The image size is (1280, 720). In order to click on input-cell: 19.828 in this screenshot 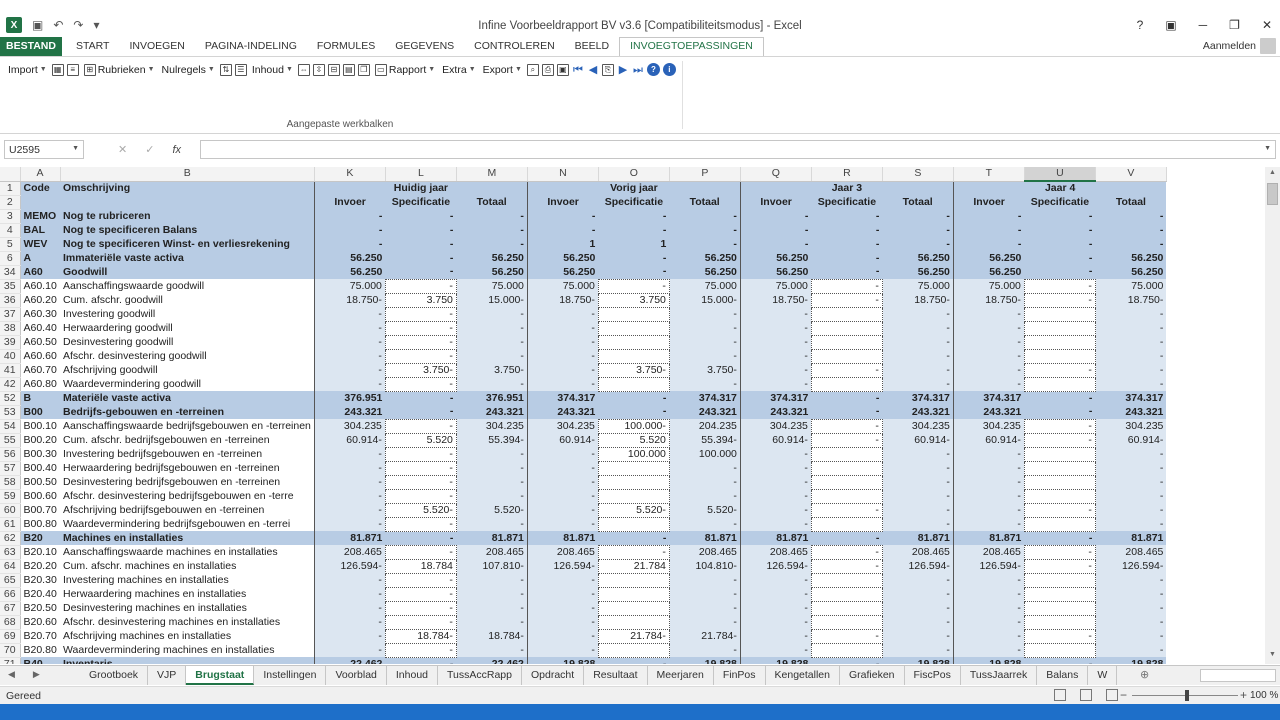, I will do `click(988, 660)`.